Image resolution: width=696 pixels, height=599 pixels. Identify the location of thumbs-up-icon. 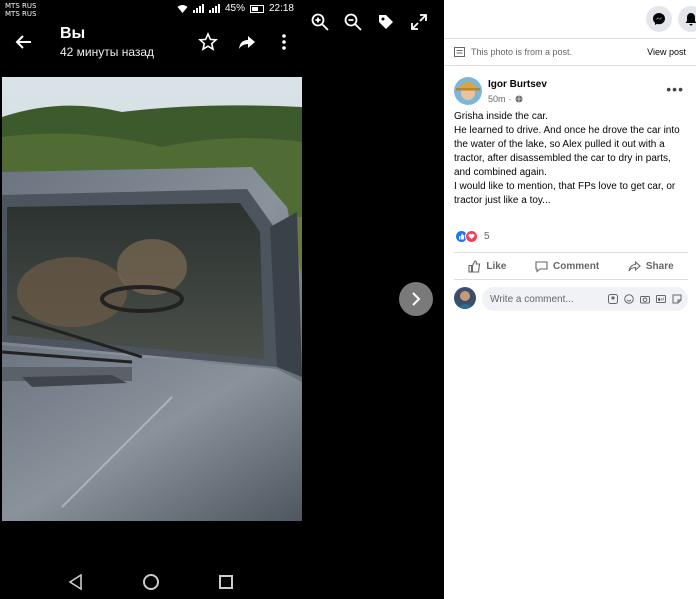
(474, 266).